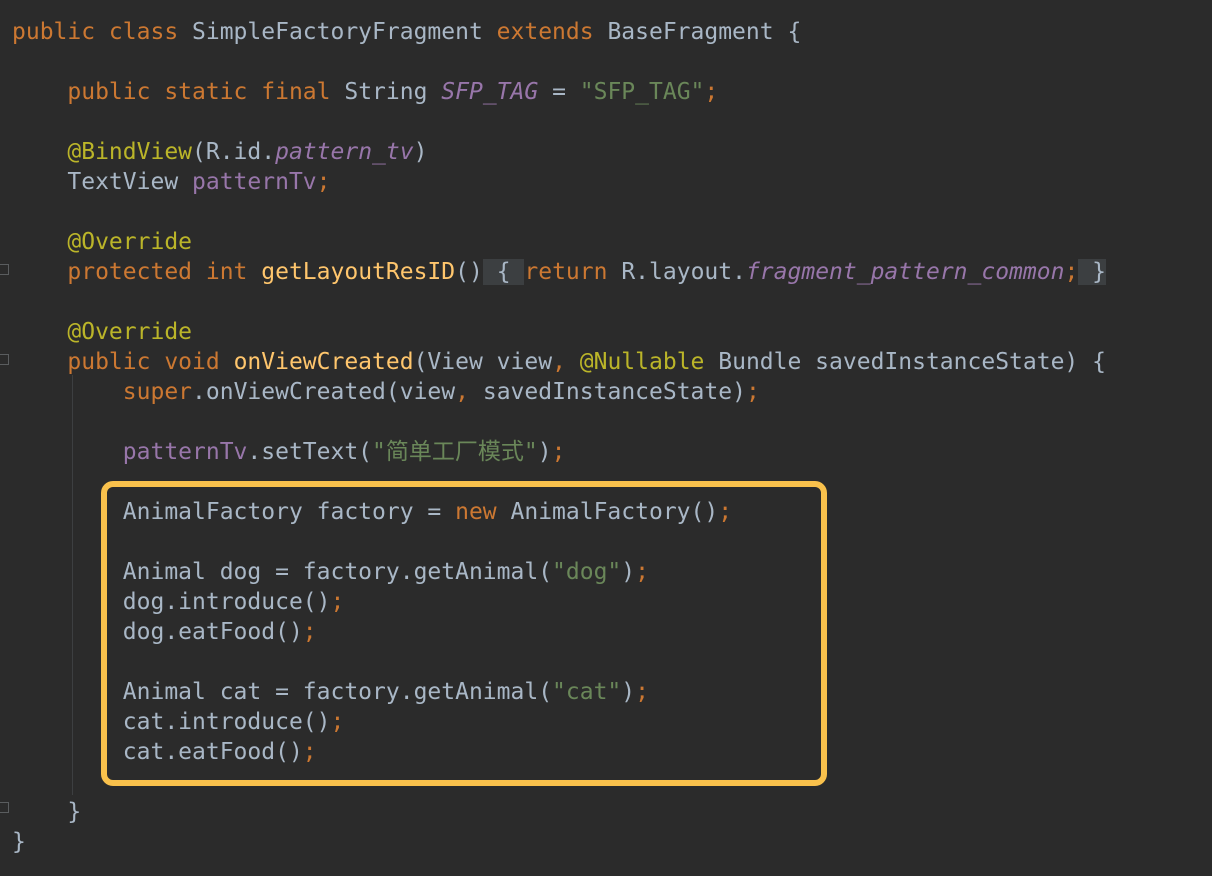 The image size is (1212, 876). I want to click on code-line: patternTv.setText("简单工厂模式");, so click(559, 452).